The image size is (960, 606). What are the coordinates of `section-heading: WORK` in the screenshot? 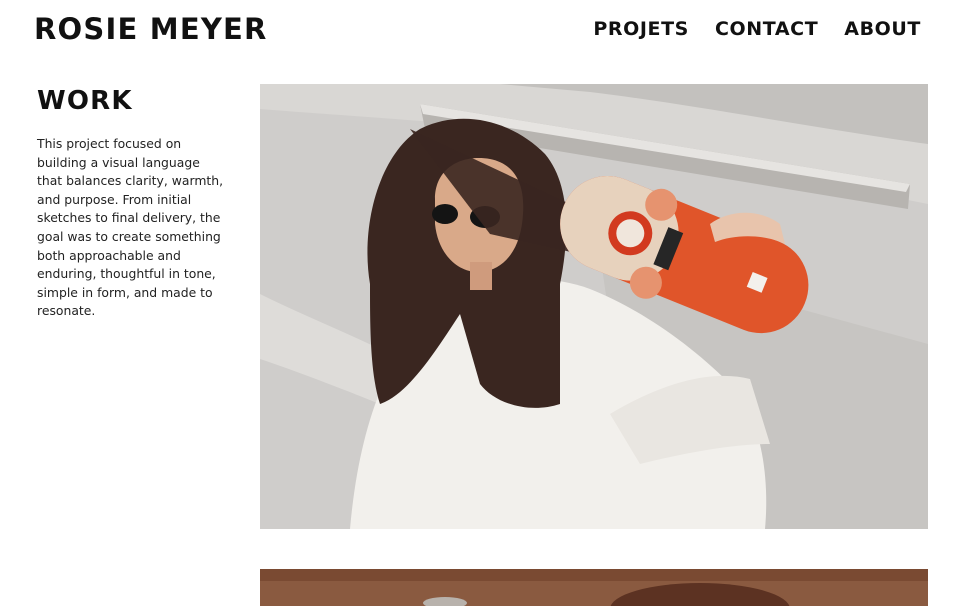 It's located at (85, 101).